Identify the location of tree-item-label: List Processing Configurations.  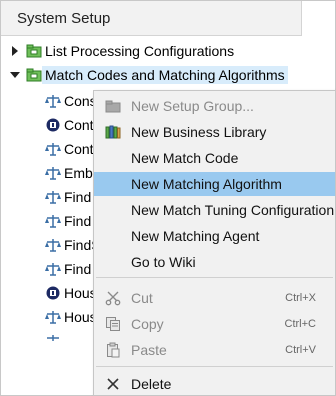
(140, 51).